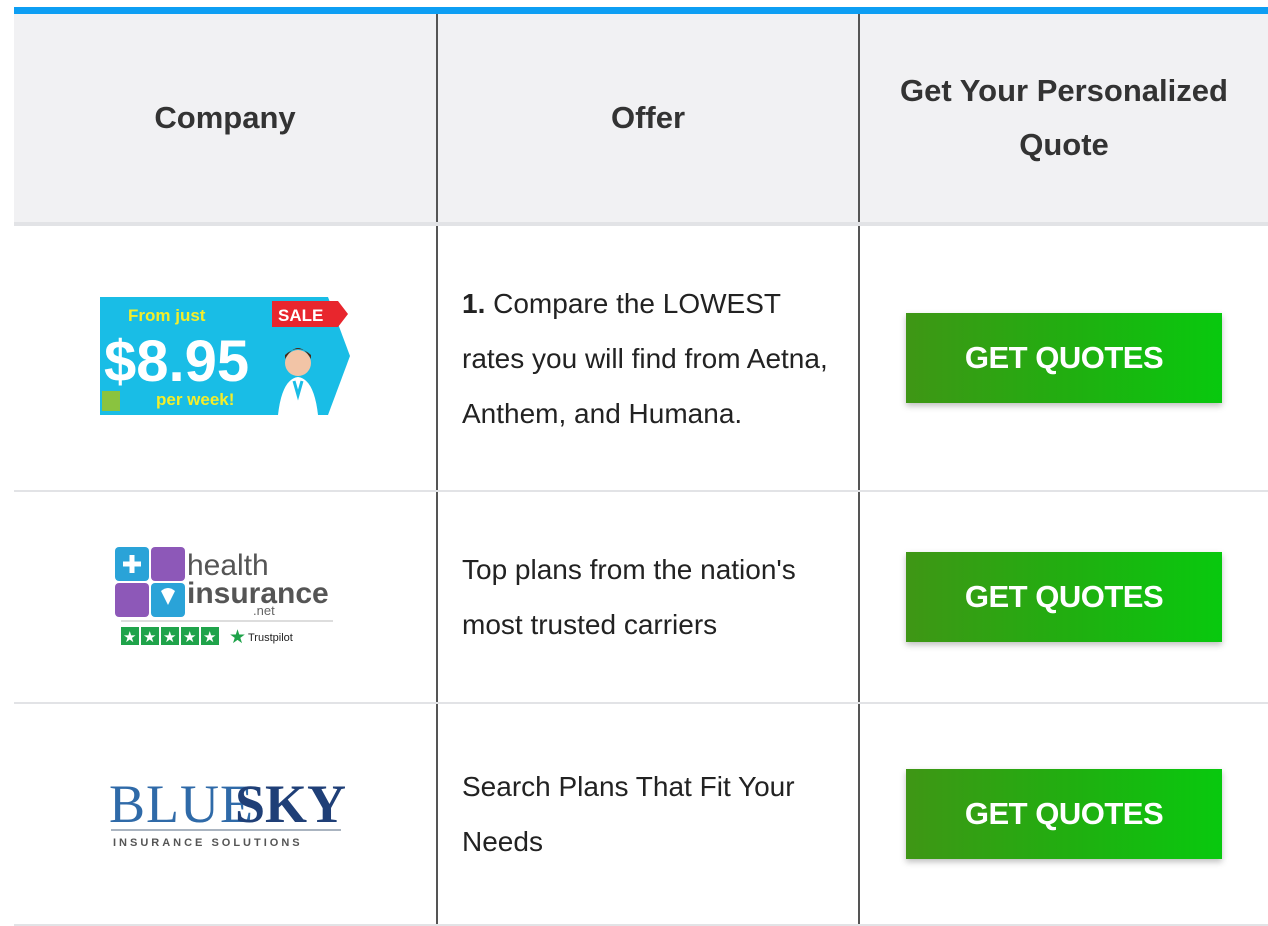 The image size is (1268, 926). I want to click on logo-blue-text: BLUE, so click(181, 804).